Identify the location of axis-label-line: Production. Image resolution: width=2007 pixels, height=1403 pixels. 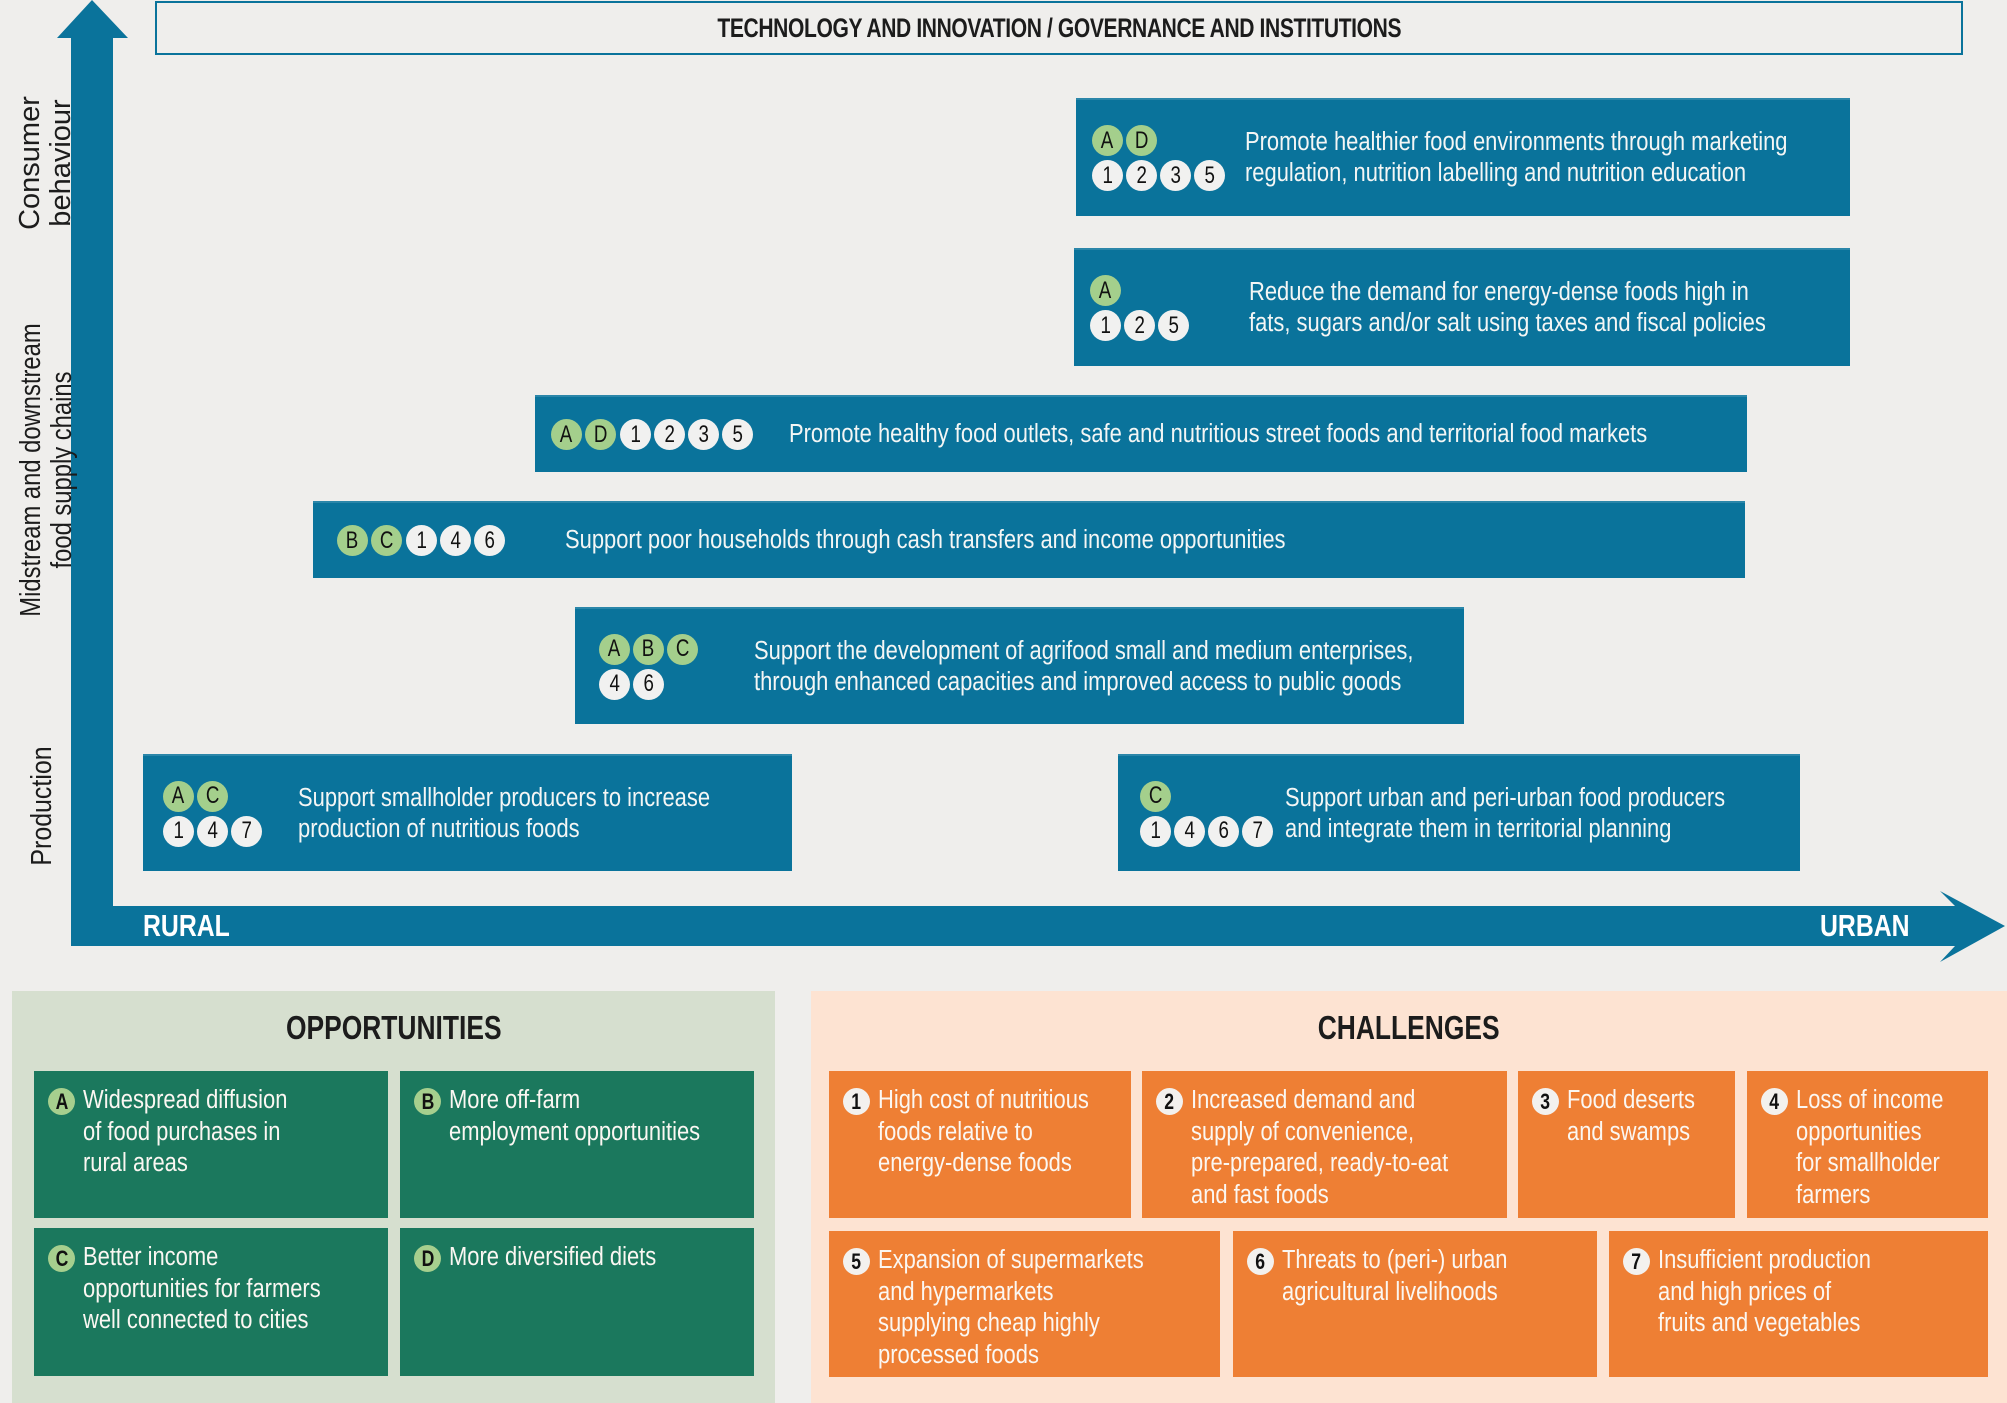
(42, 806).